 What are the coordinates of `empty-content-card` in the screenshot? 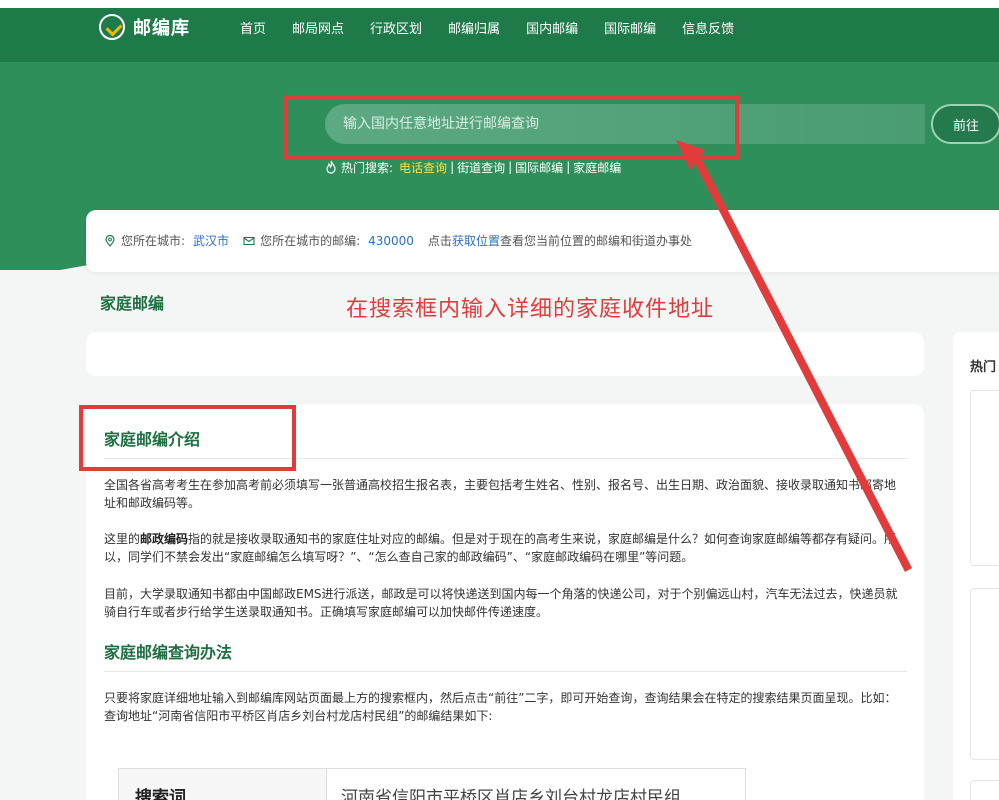 It's located at (505, 354).